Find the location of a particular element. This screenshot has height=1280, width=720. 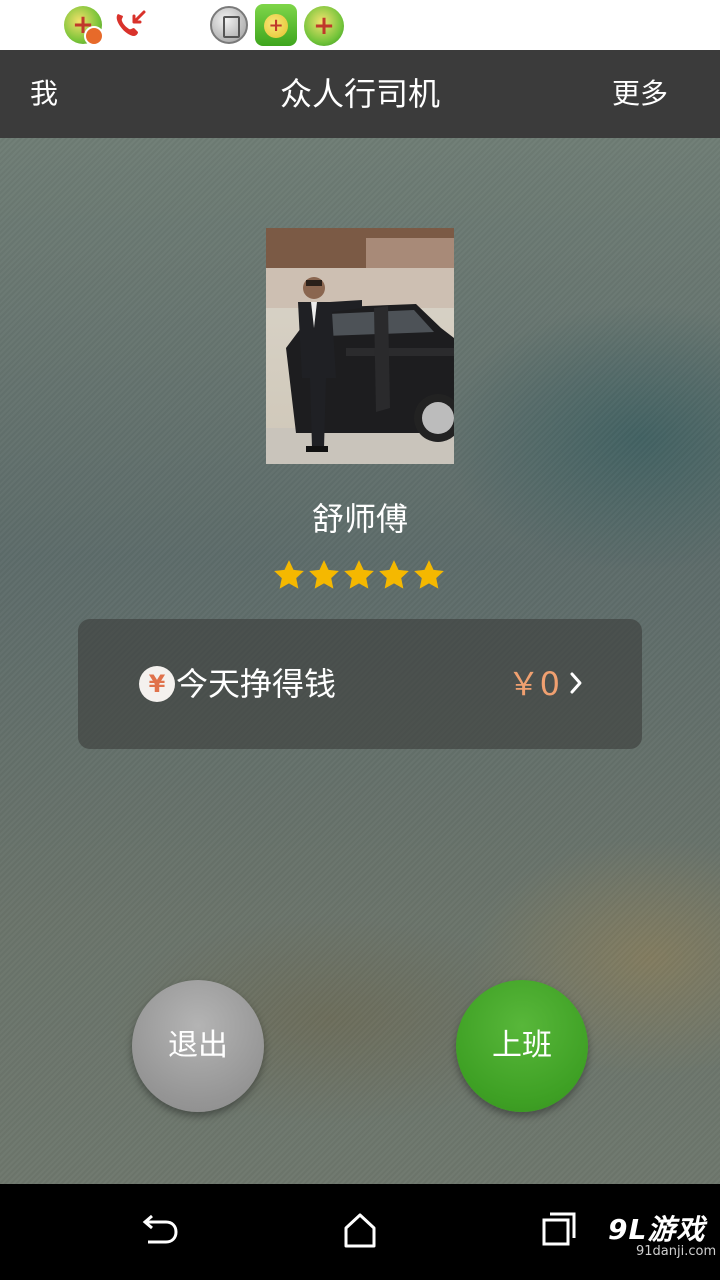

exit-button: 退出 is located at coordinates (198, 1046).